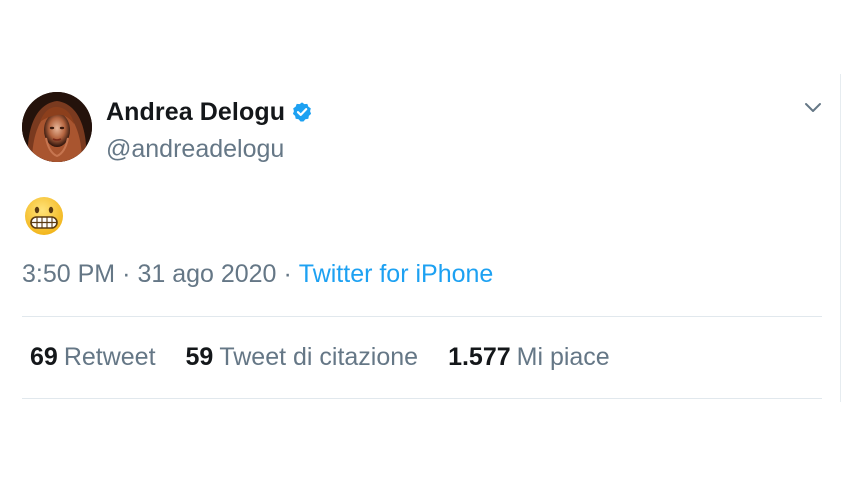 This screenshot has height=480, width=854. I want to click on stat-label: Retweet, so click(109, 357).